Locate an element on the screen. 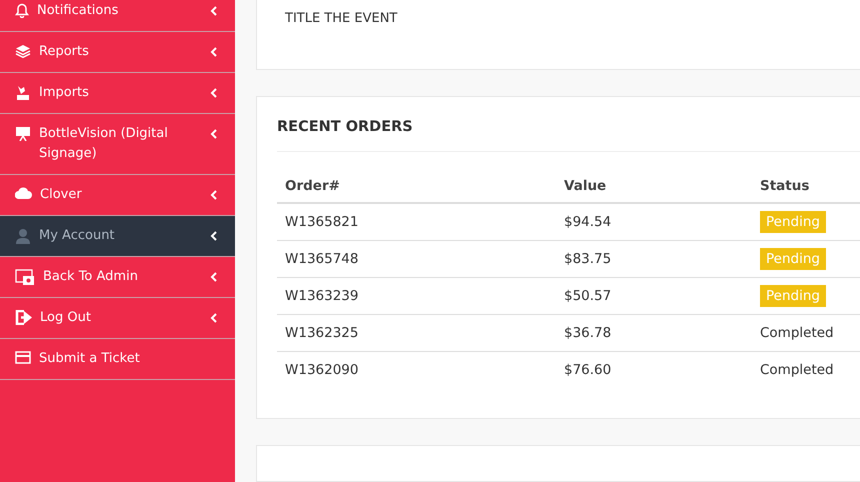 This screenshot has width=860, height=482. sidebar-item: My Account is located at coordinates (117, 236).